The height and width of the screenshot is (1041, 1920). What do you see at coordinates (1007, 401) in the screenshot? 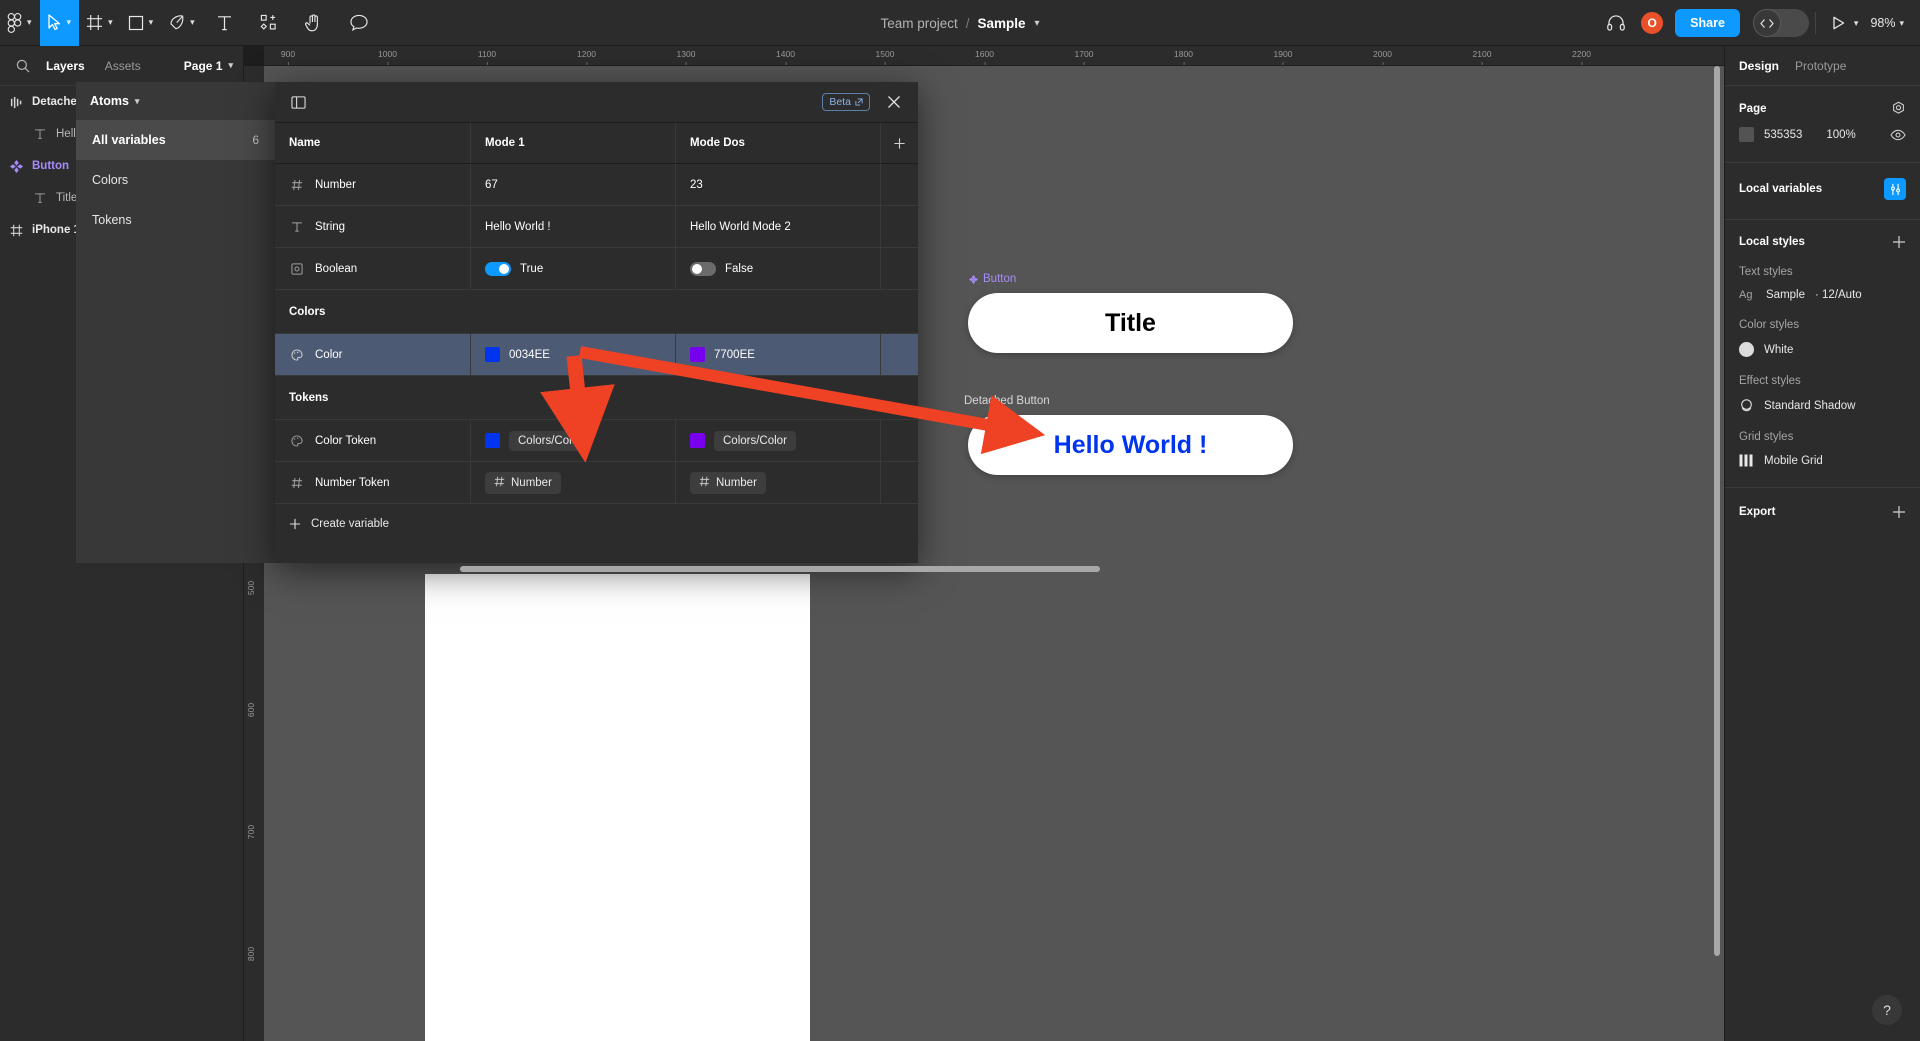
I see `canvas-label-detached-button: Detached Button` at bounding box center [1007, 401].